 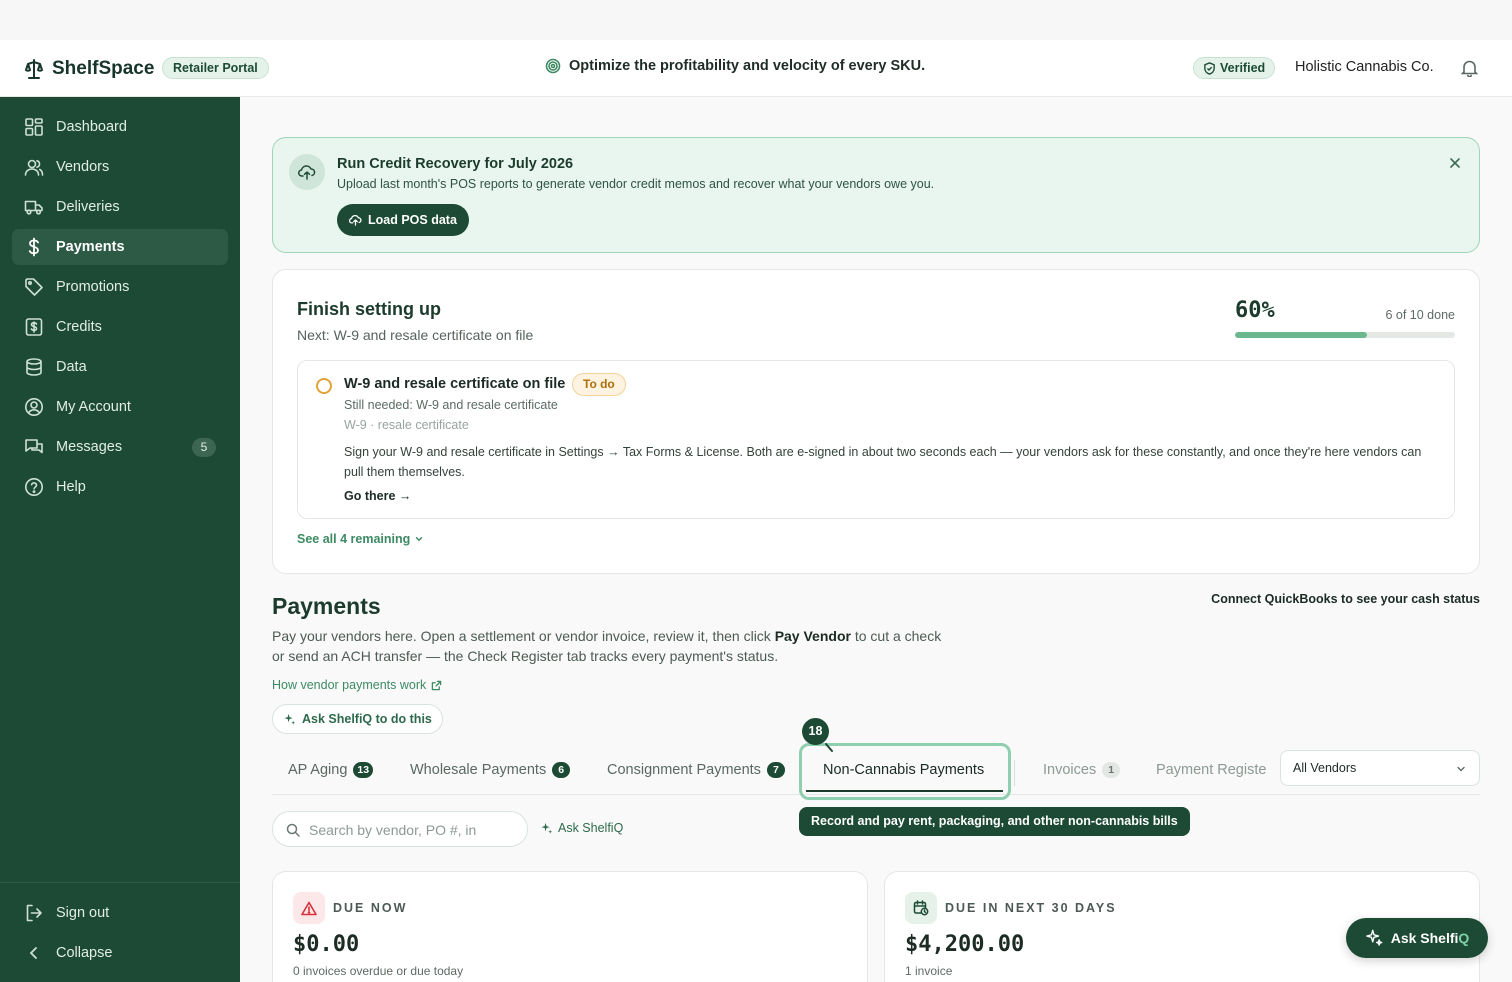 What do you see at coordinates (1031, 908) in the screenshot?
I see `card-label: DUE IN NEXT 30 DAYS` at bounding box center [1031, 908].